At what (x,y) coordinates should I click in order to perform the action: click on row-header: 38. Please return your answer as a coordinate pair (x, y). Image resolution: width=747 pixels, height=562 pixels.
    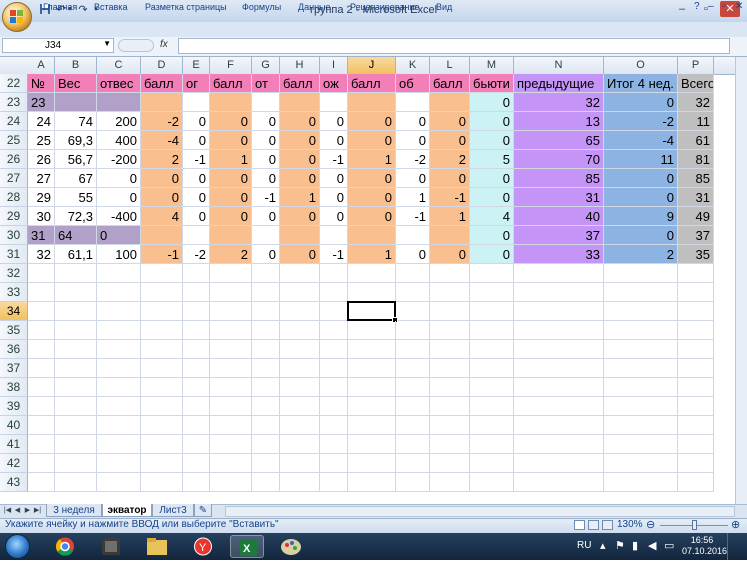
    Looking at the image, I should click on (14, 387).